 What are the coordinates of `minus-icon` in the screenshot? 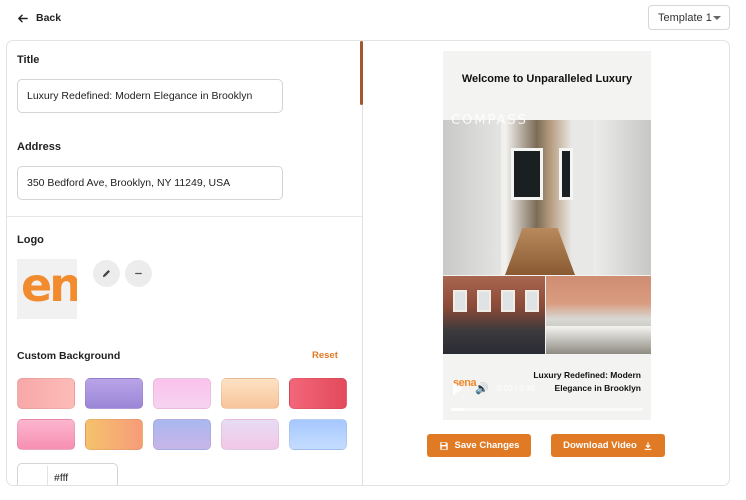 It's located at (138, 273).